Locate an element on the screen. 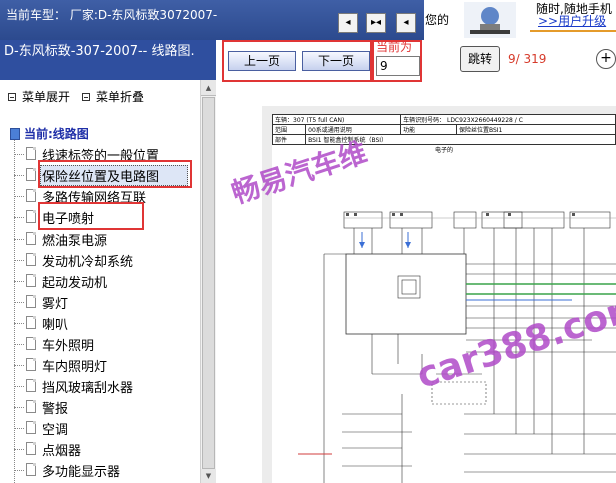 Image resolution: width=616 pixels, height=483 pixels. tree-root: 当前:线路图 is located at coordinates (49, 133).